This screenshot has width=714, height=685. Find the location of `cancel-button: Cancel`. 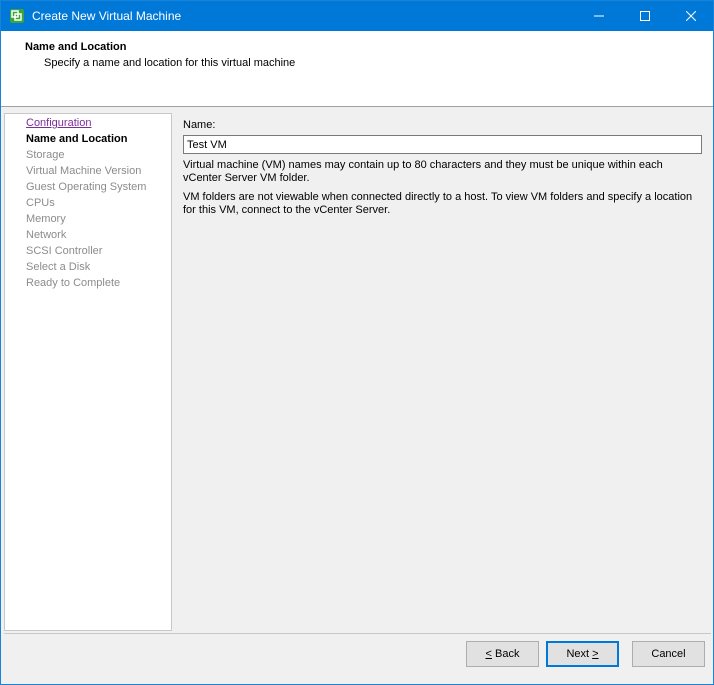

cancel-button: Cancel is located at coordinates (668, 654).